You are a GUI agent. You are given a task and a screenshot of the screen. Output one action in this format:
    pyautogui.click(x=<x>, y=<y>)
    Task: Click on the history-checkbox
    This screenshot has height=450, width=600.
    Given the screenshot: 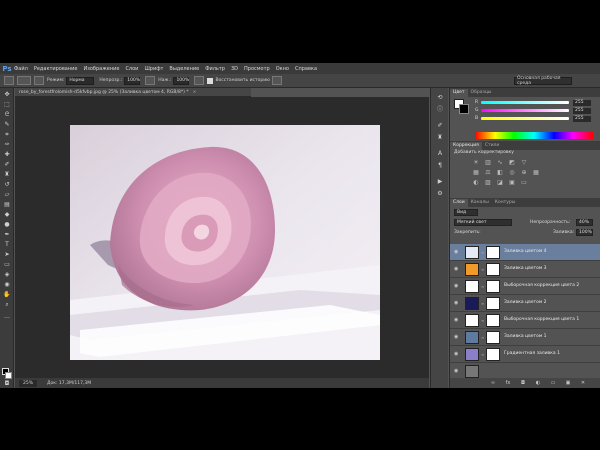 What is the action you would take?
    pyautogui.click(x=210, y=80)
    